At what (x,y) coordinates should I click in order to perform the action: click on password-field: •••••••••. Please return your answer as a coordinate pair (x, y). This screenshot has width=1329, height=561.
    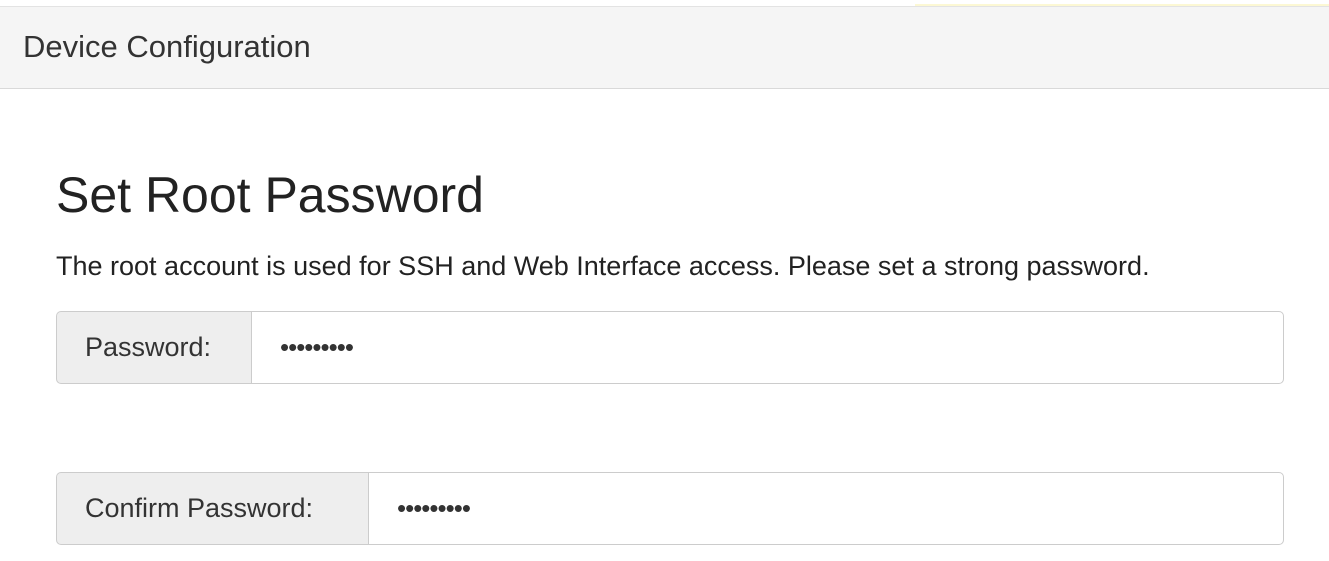
    Looking at the image, I should click on (767, 347).